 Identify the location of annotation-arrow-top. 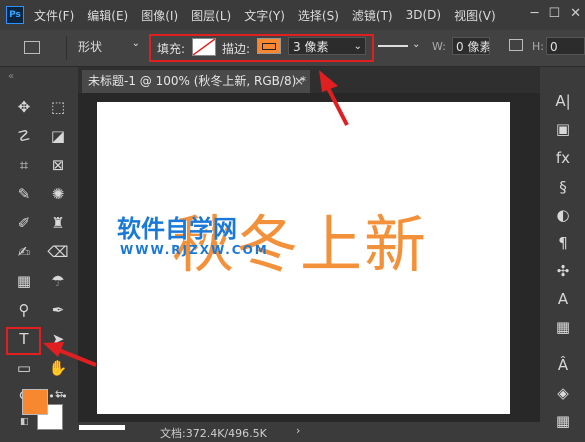
(334, 98).